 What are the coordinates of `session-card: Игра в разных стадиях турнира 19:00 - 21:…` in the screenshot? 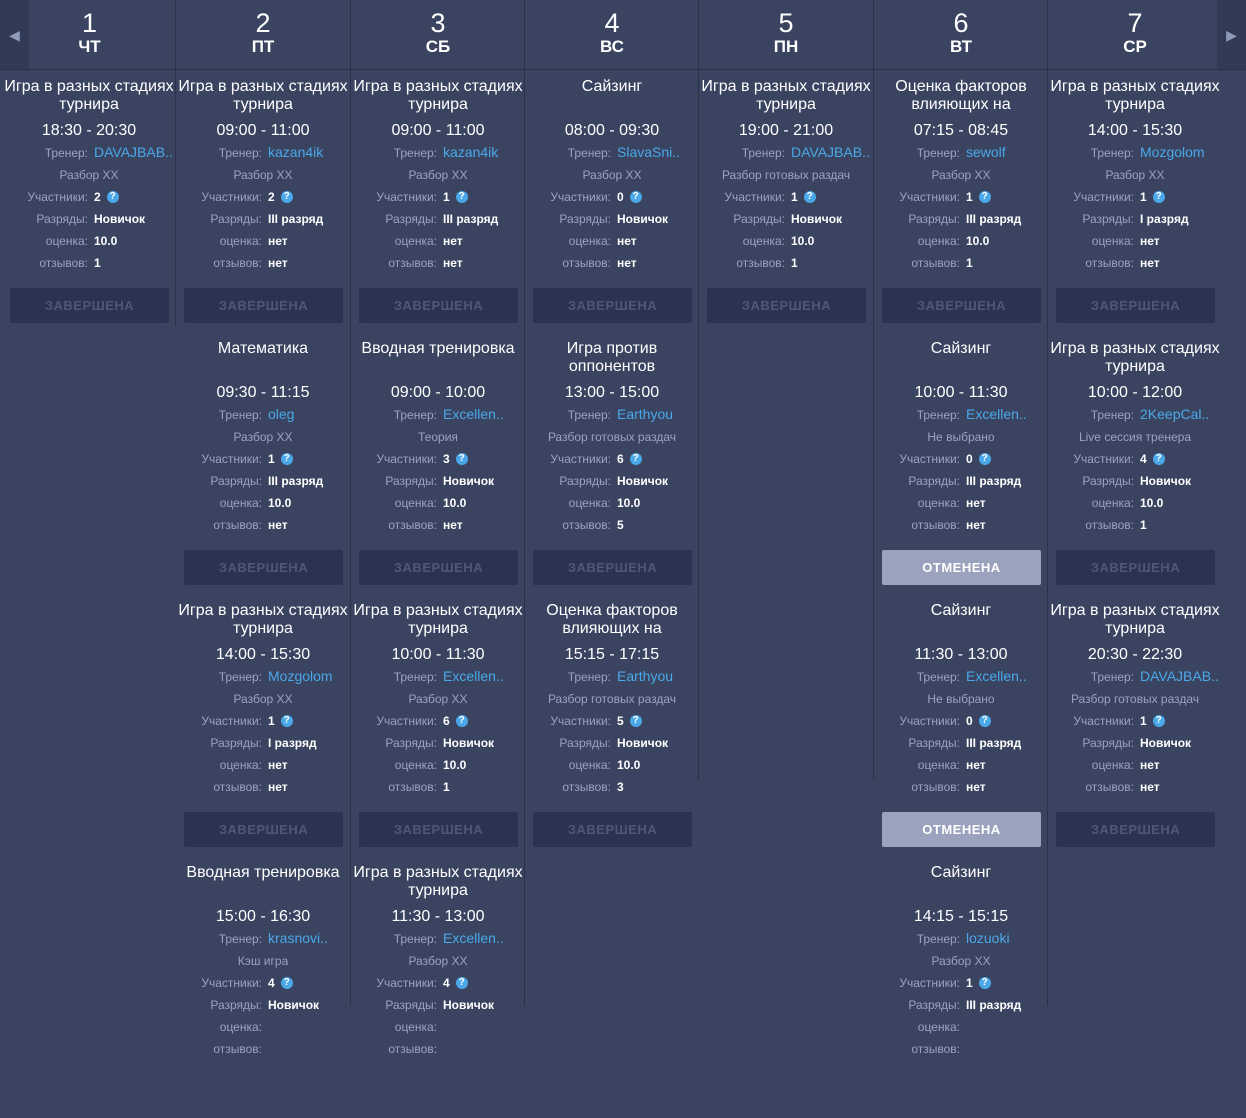 It's located at (786, 201).